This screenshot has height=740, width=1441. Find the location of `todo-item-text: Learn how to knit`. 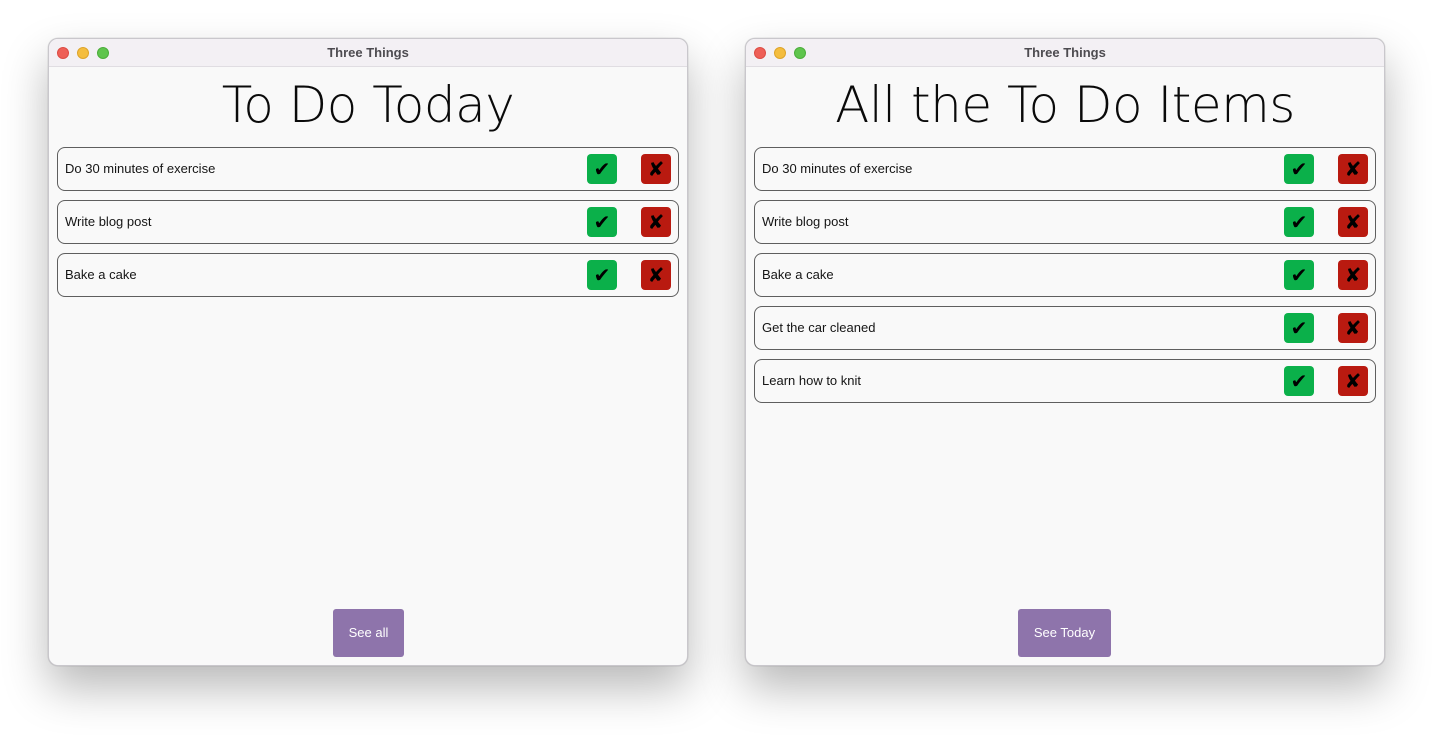

todo-item-text: Learn how to knit is located at coordinates (812, 380).